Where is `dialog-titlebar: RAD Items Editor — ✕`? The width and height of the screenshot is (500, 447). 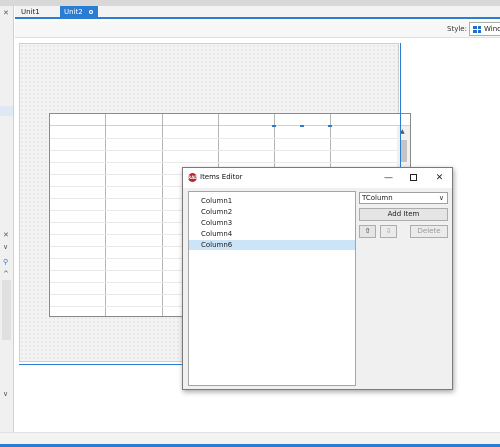 dialog-titlebar: RAD Items Editor — ✕ is located at coordinates (317, 178).